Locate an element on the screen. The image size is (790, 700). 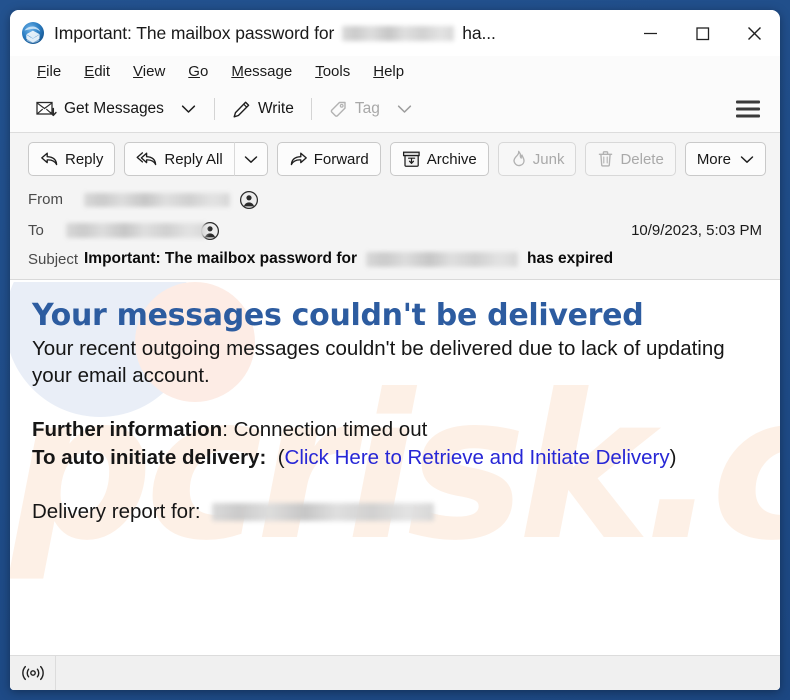
write-button: Write is located at coordinates (263, 109).